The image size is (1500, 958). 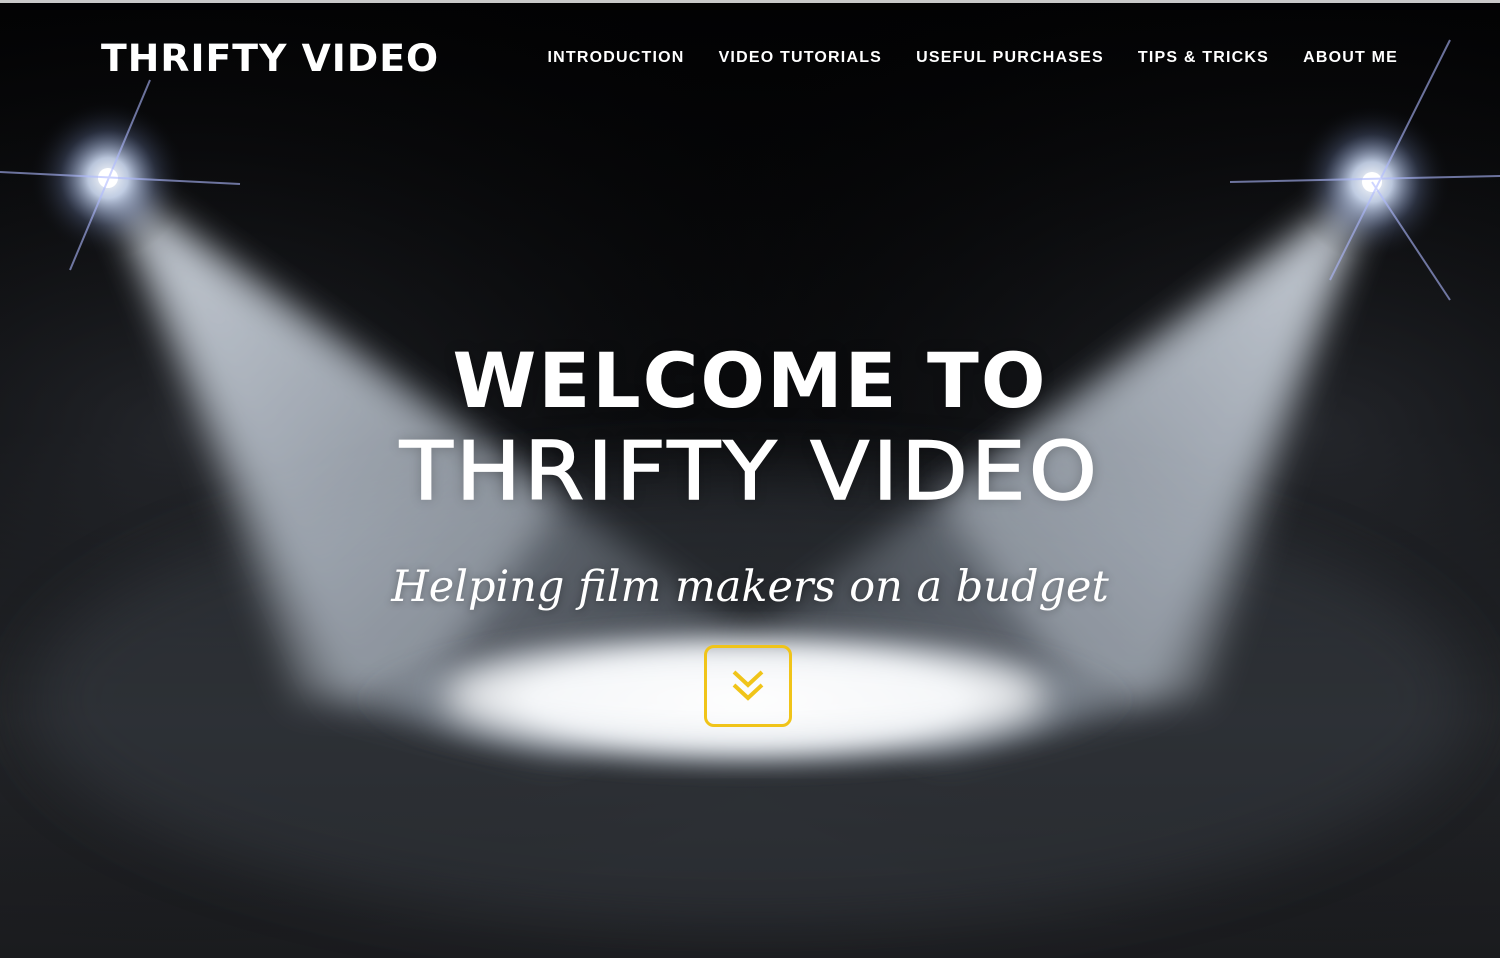 What do you see at coordinates (750, 380) in the screenshot?
I see `hero-title-line1: WELCOME TO` at bounding box center [750, 380].